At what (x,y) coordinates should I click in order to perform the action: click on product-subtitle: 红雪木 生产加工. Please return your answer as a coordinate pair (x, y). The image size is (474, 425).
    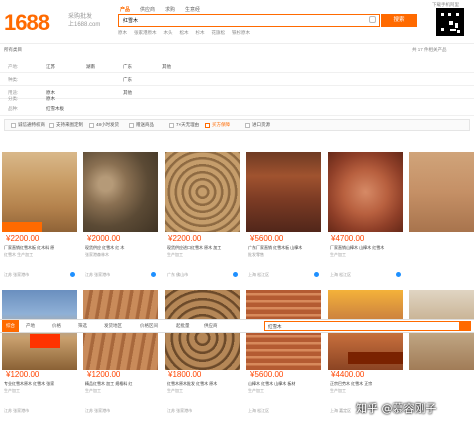
    Looking at the image, I should click on (19, 254).